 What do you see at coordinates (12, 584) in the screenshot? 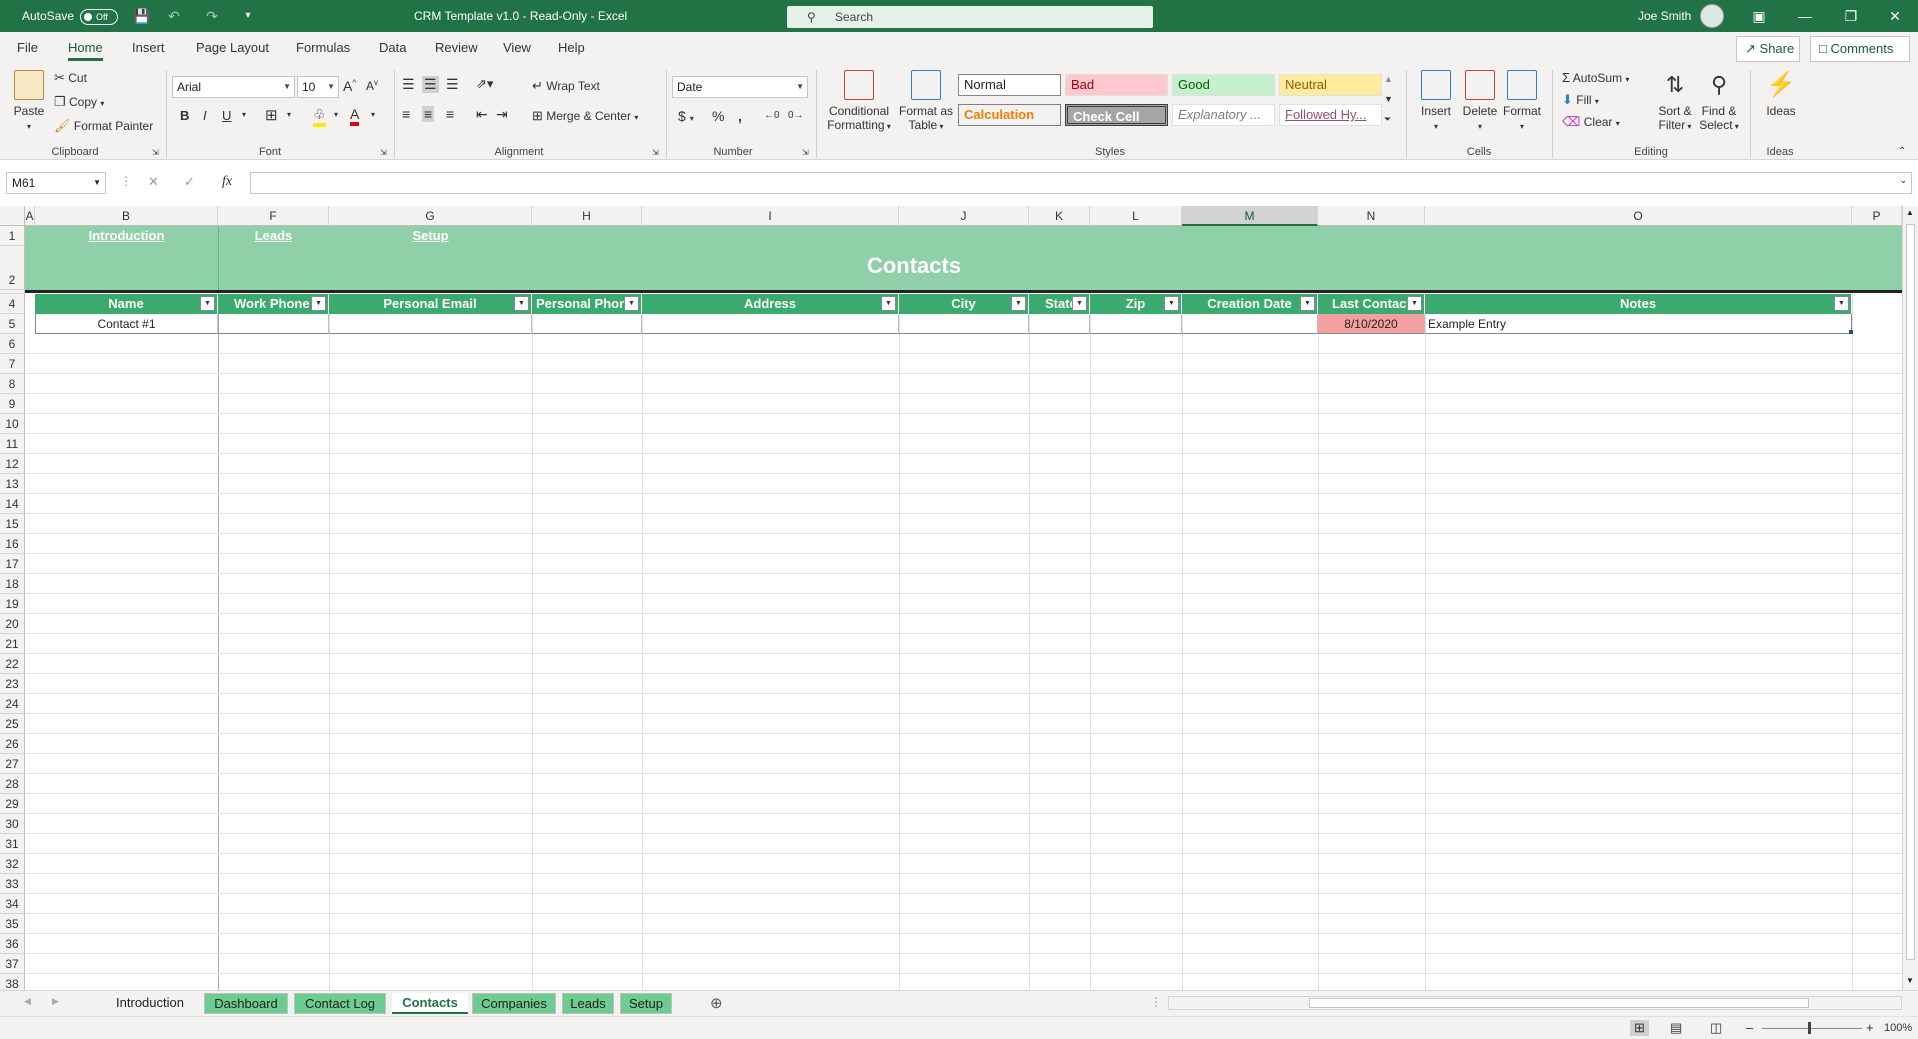
I see `row-header: 18` at bounding box center [12, 584].